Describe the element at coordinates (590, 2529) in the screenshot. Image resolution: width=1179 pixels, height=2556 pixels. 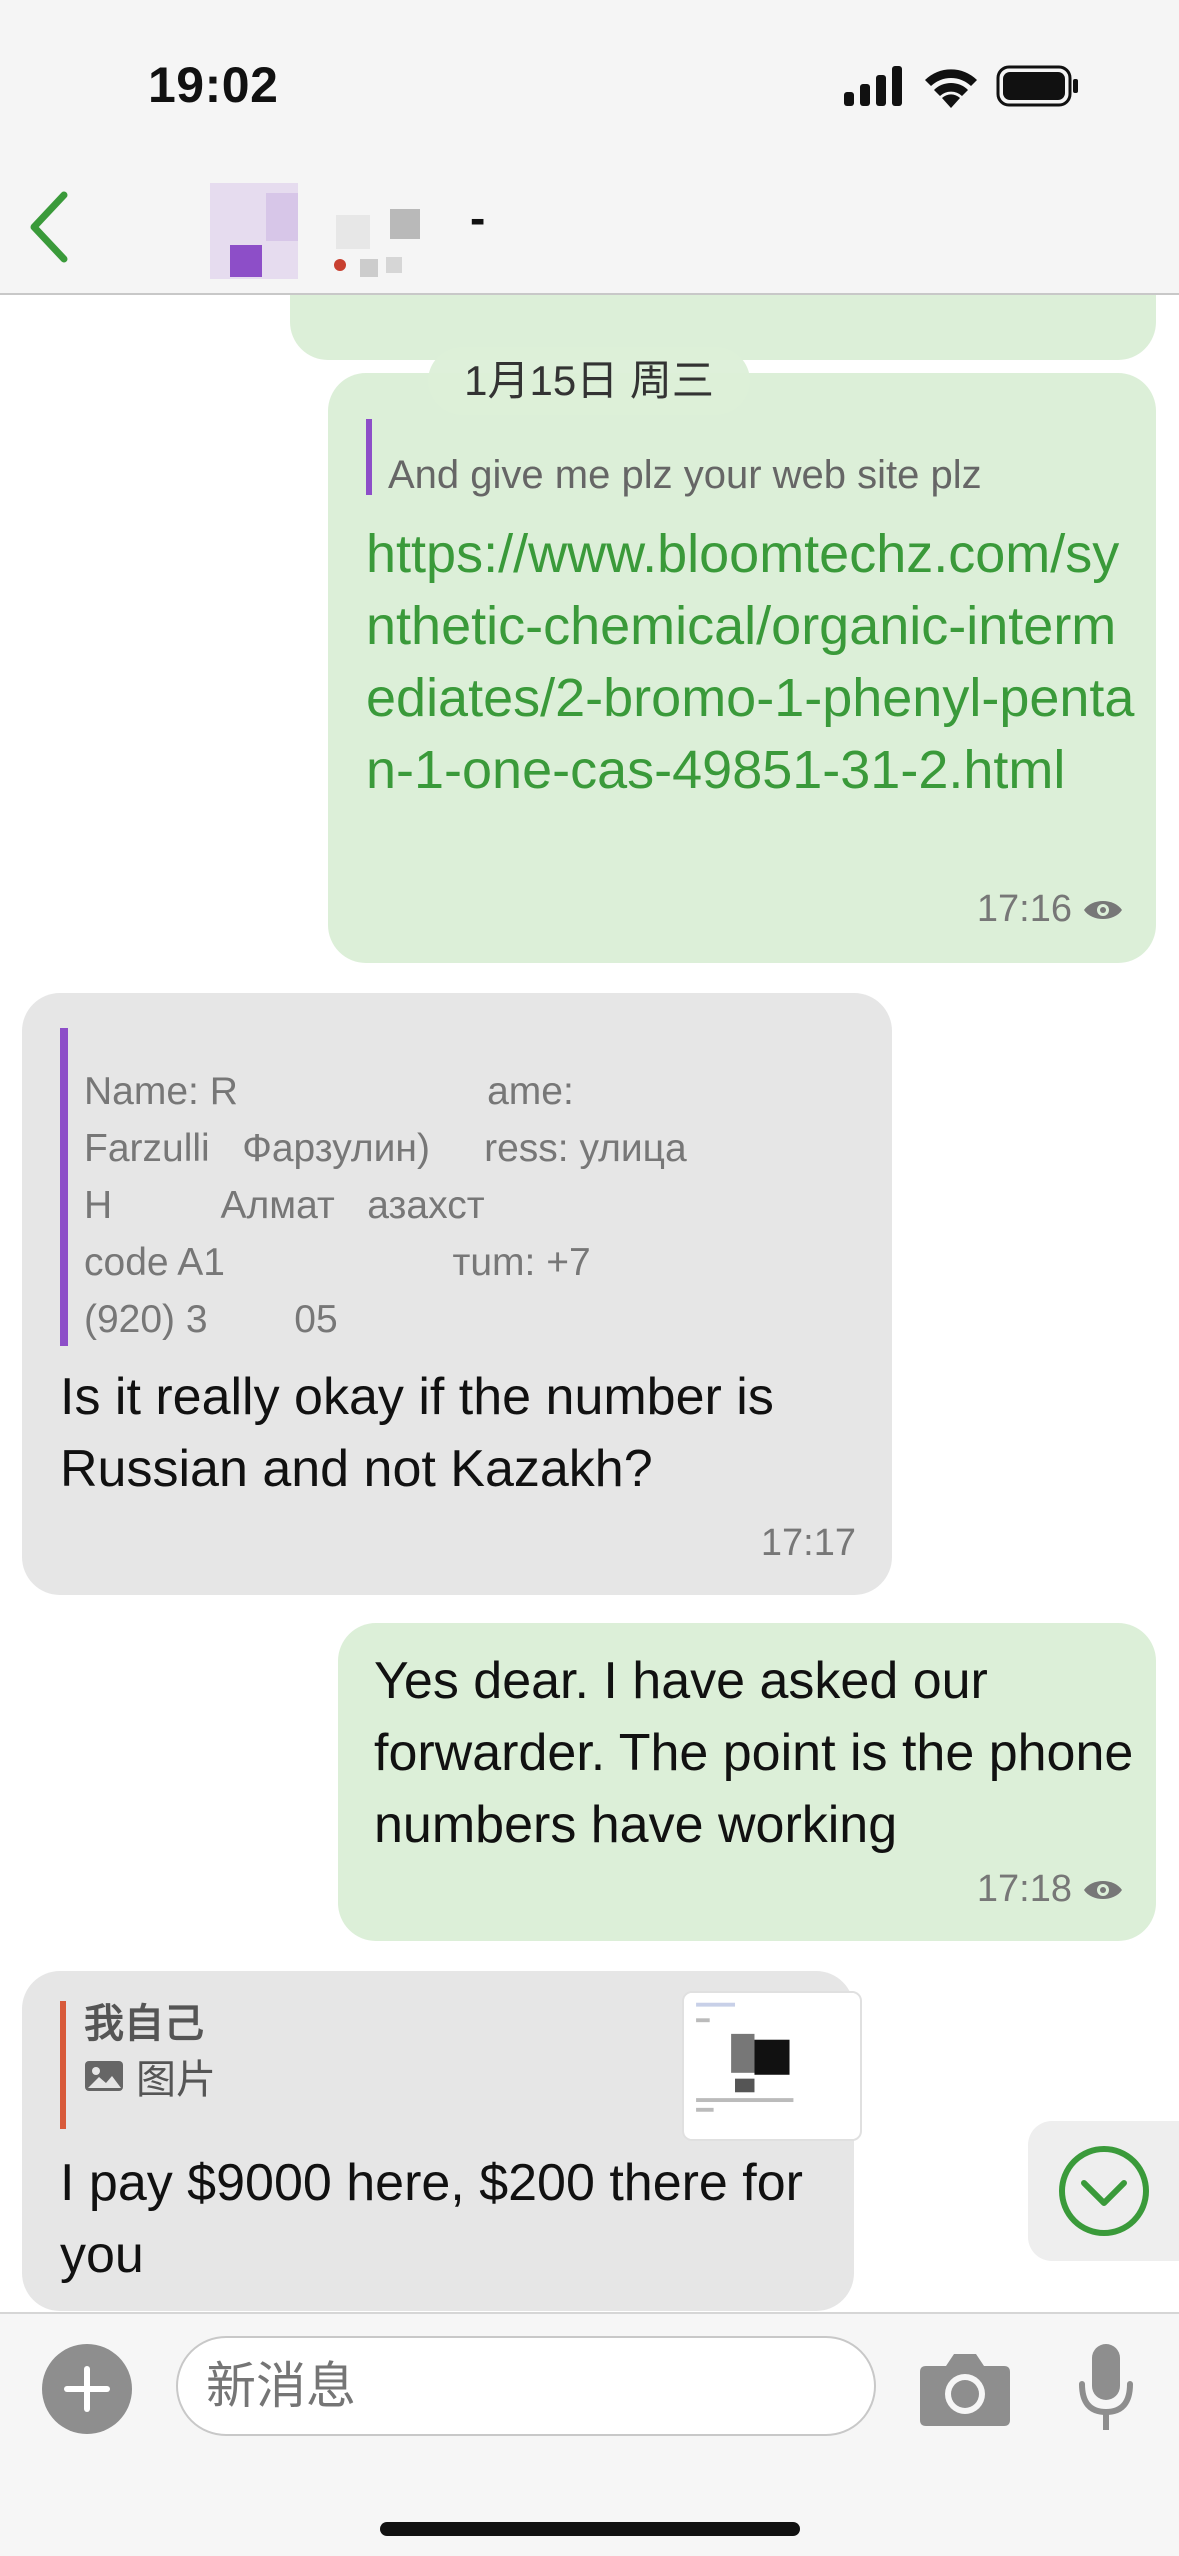
I see `home-indicator` at that location.